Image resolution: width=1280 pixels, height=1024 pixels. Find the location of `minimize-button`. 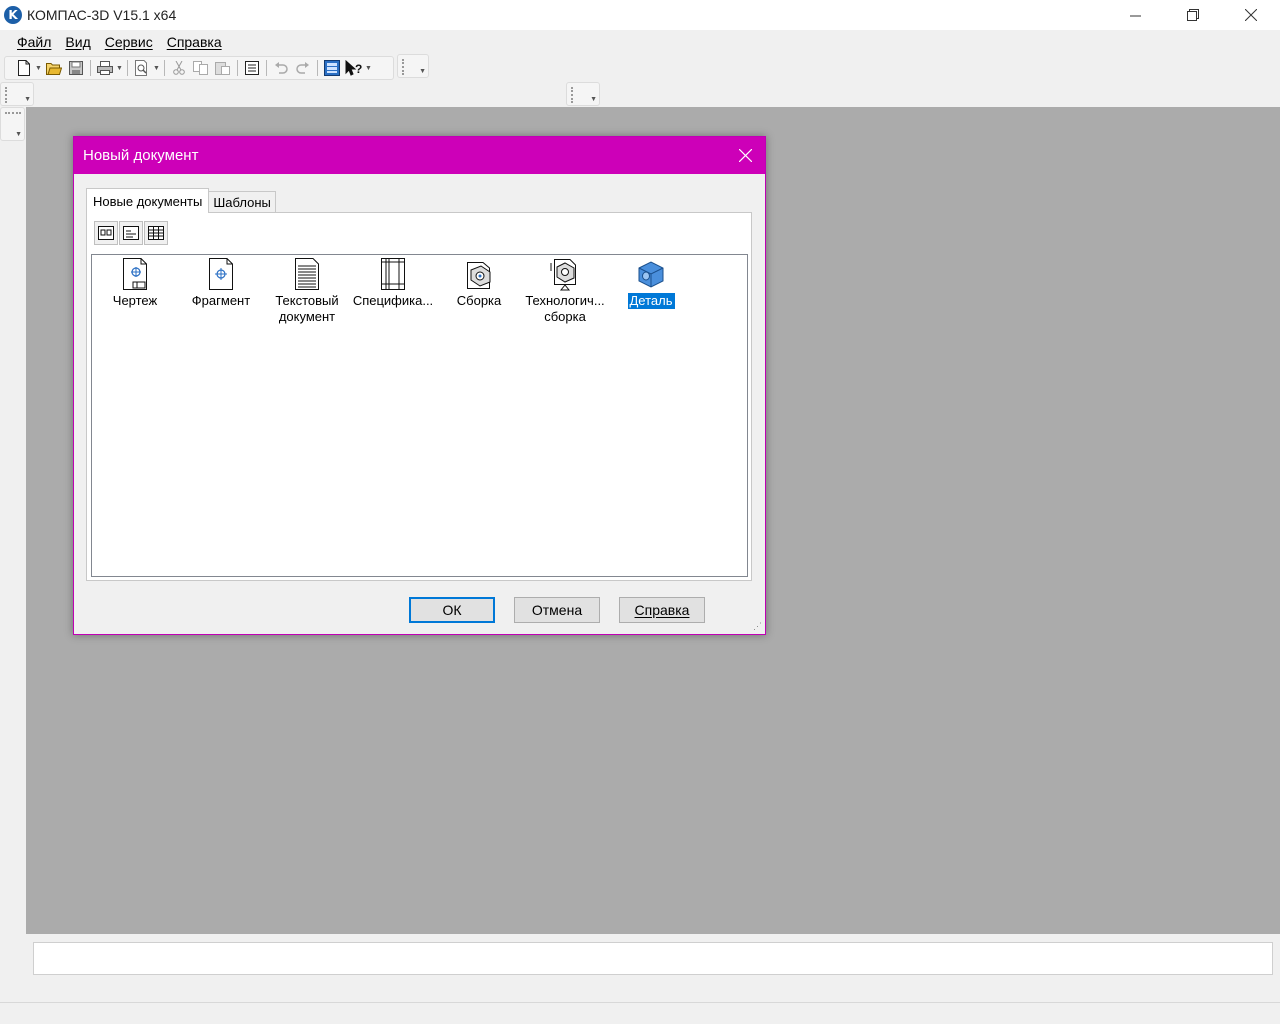

minimize-button is located at coordinates (1135, 15).